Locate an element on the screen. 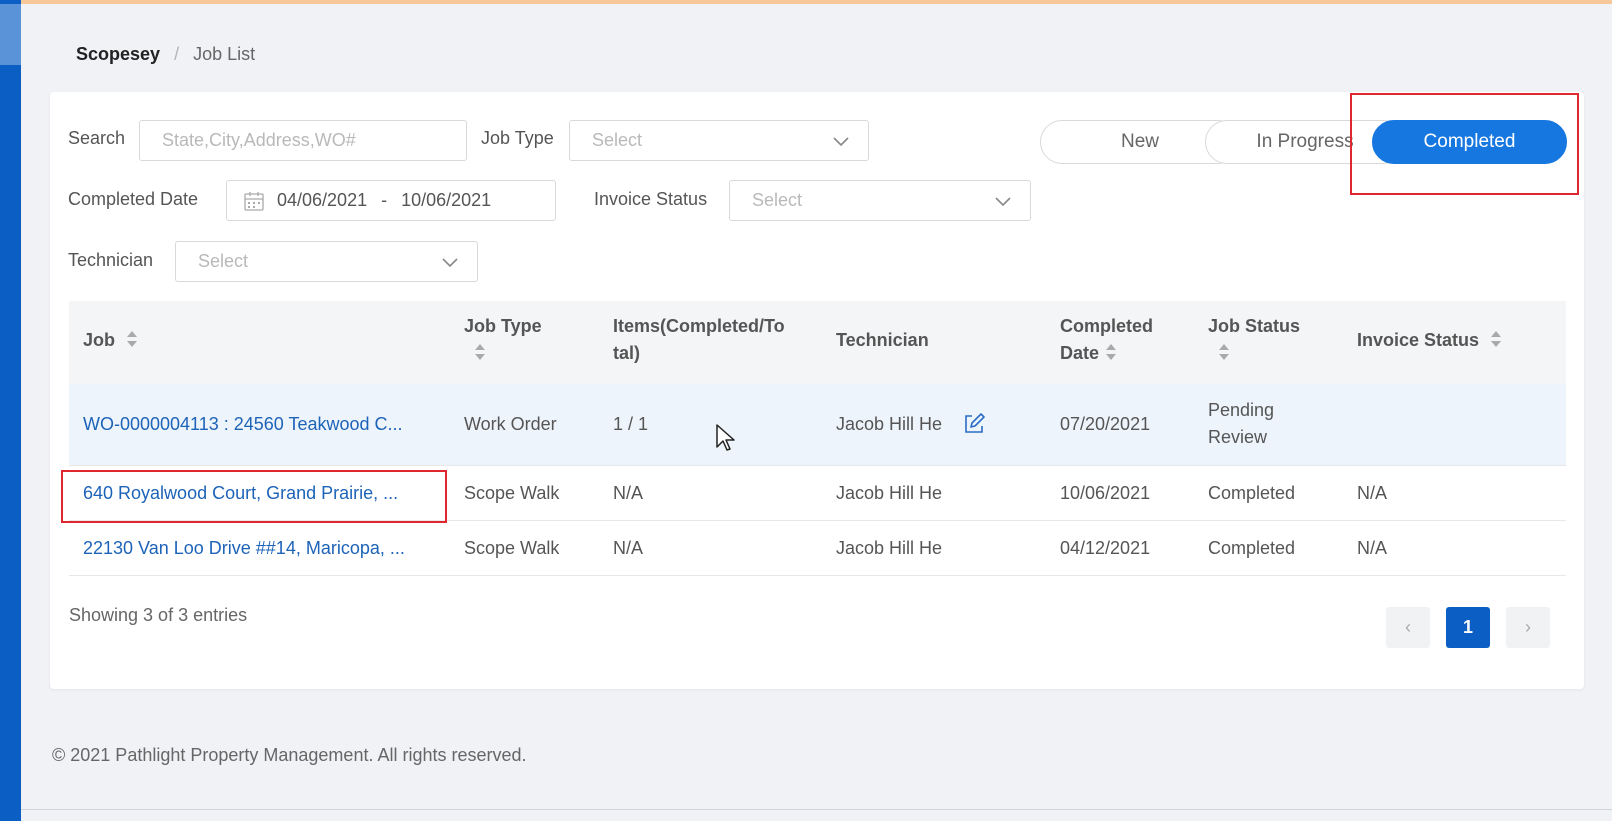 The width and height of the screenshot is (1612, 821). chevron-left-icon: ‹ is located at coordinates (1408, 627).